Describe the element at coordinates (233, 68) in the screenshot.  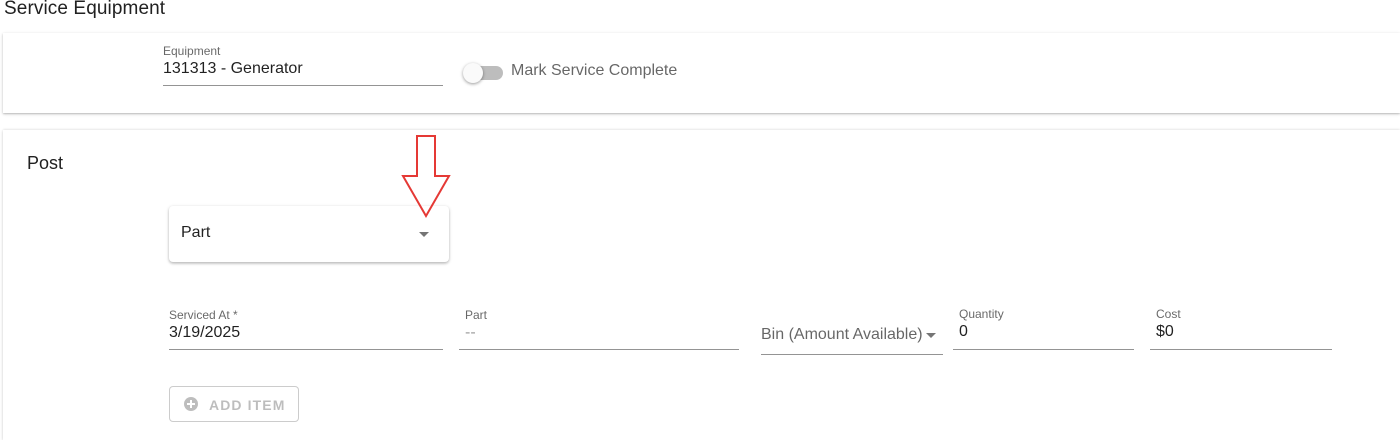
I see `equipment-field-value: 131313 - Generator` at that location.